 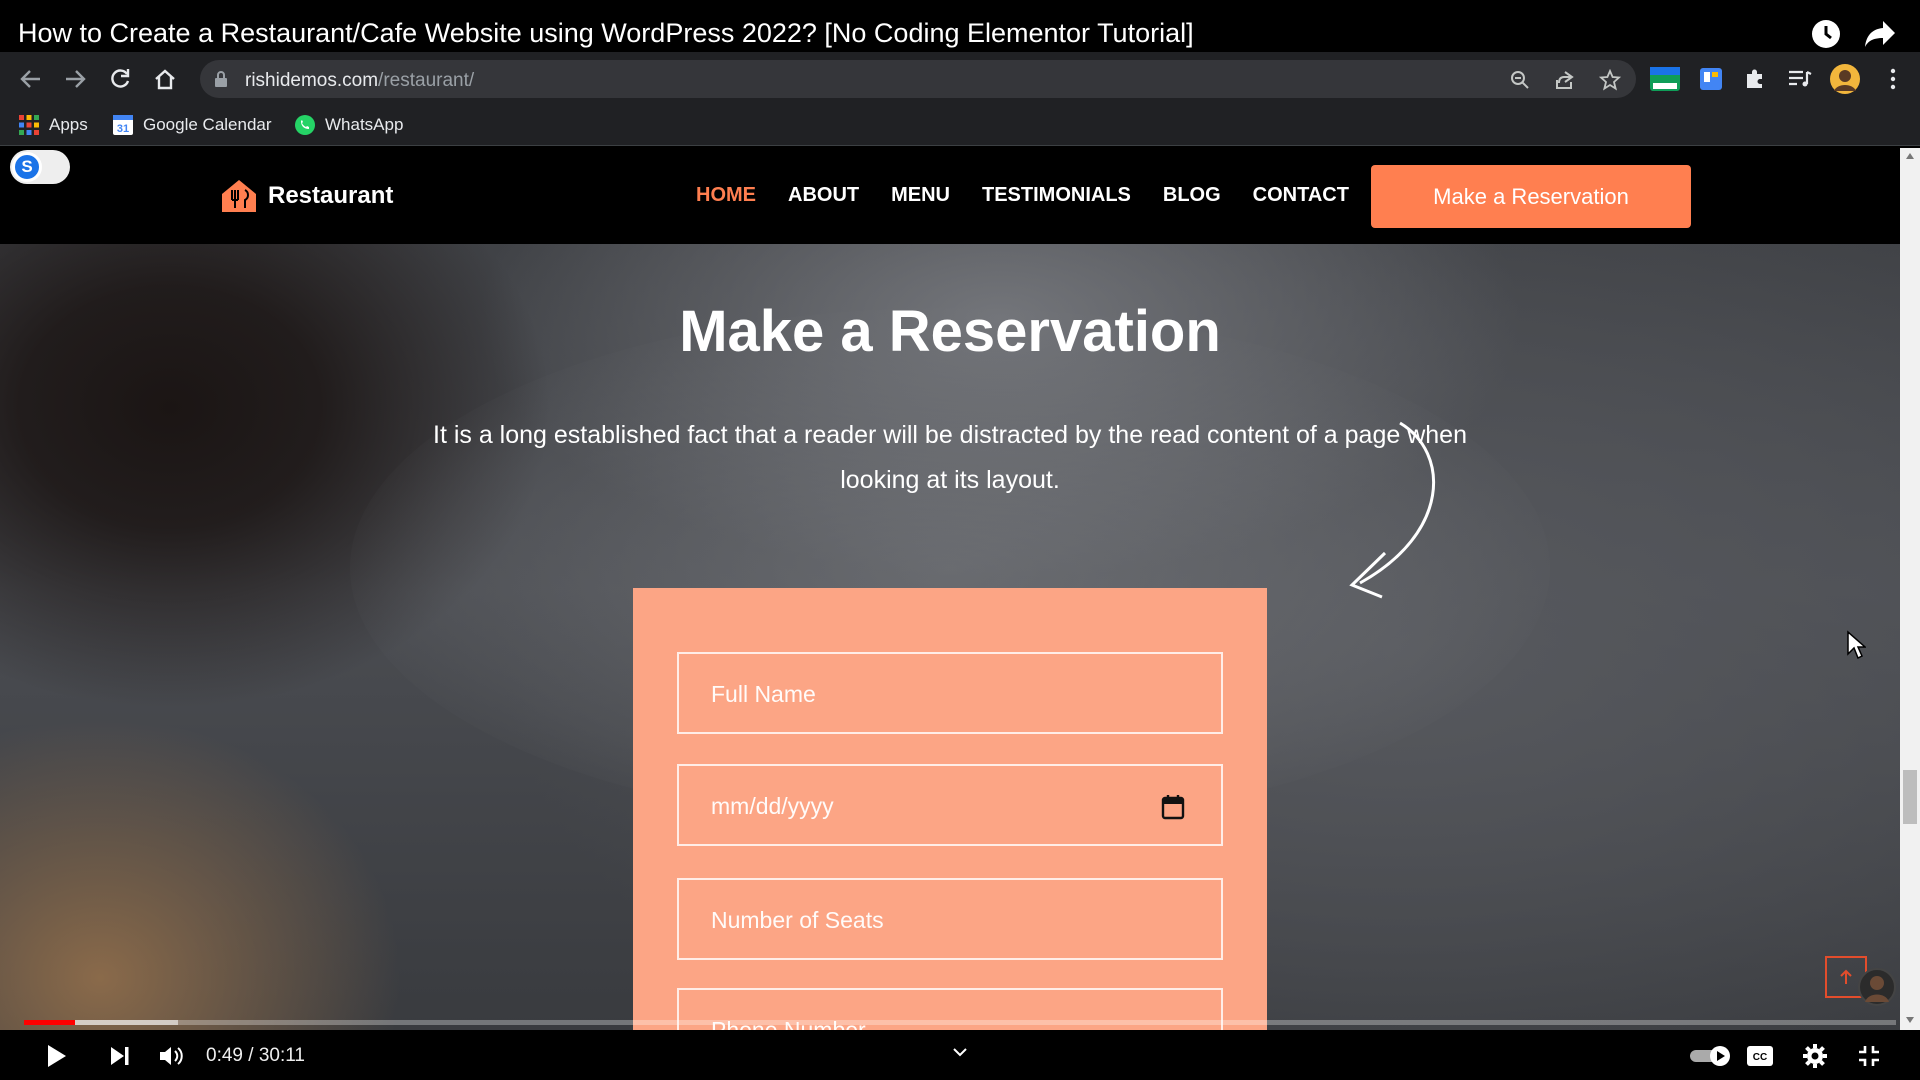 I want to click on browser-toolbar: rishidemos.com/restaurant/, so click(x=960, y=78).